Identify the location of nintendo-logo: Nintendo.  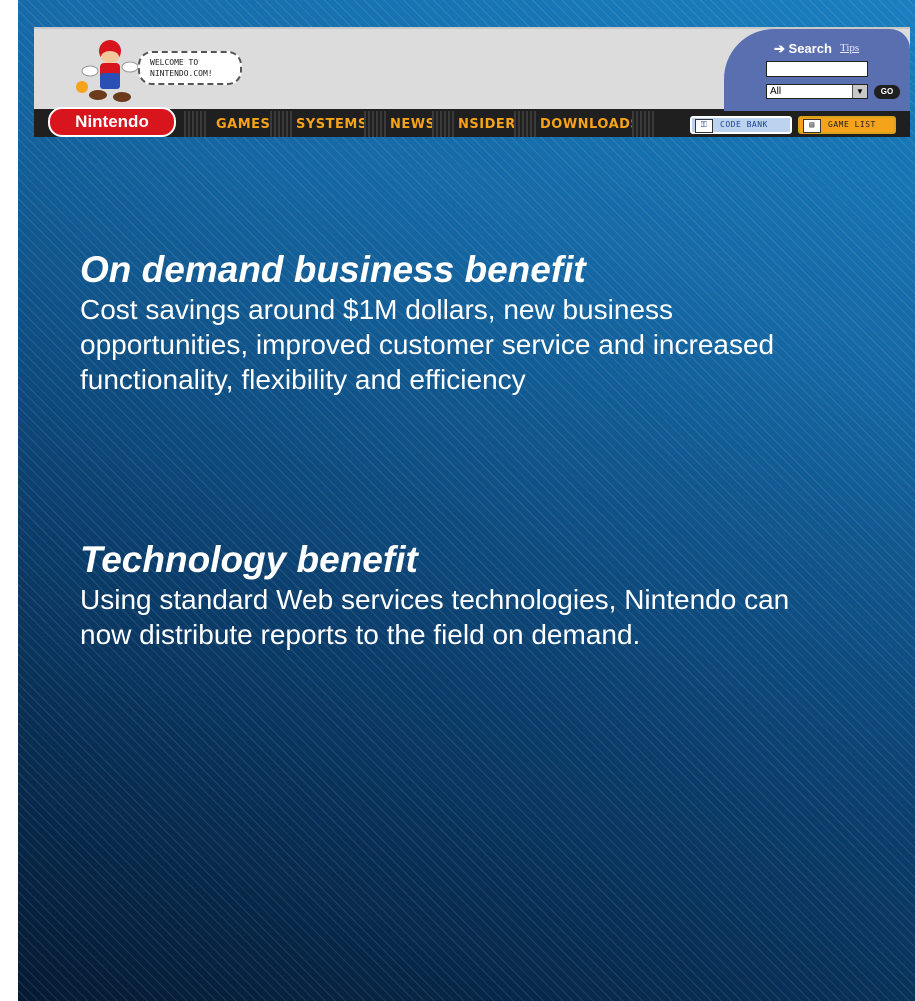
(112, 122).